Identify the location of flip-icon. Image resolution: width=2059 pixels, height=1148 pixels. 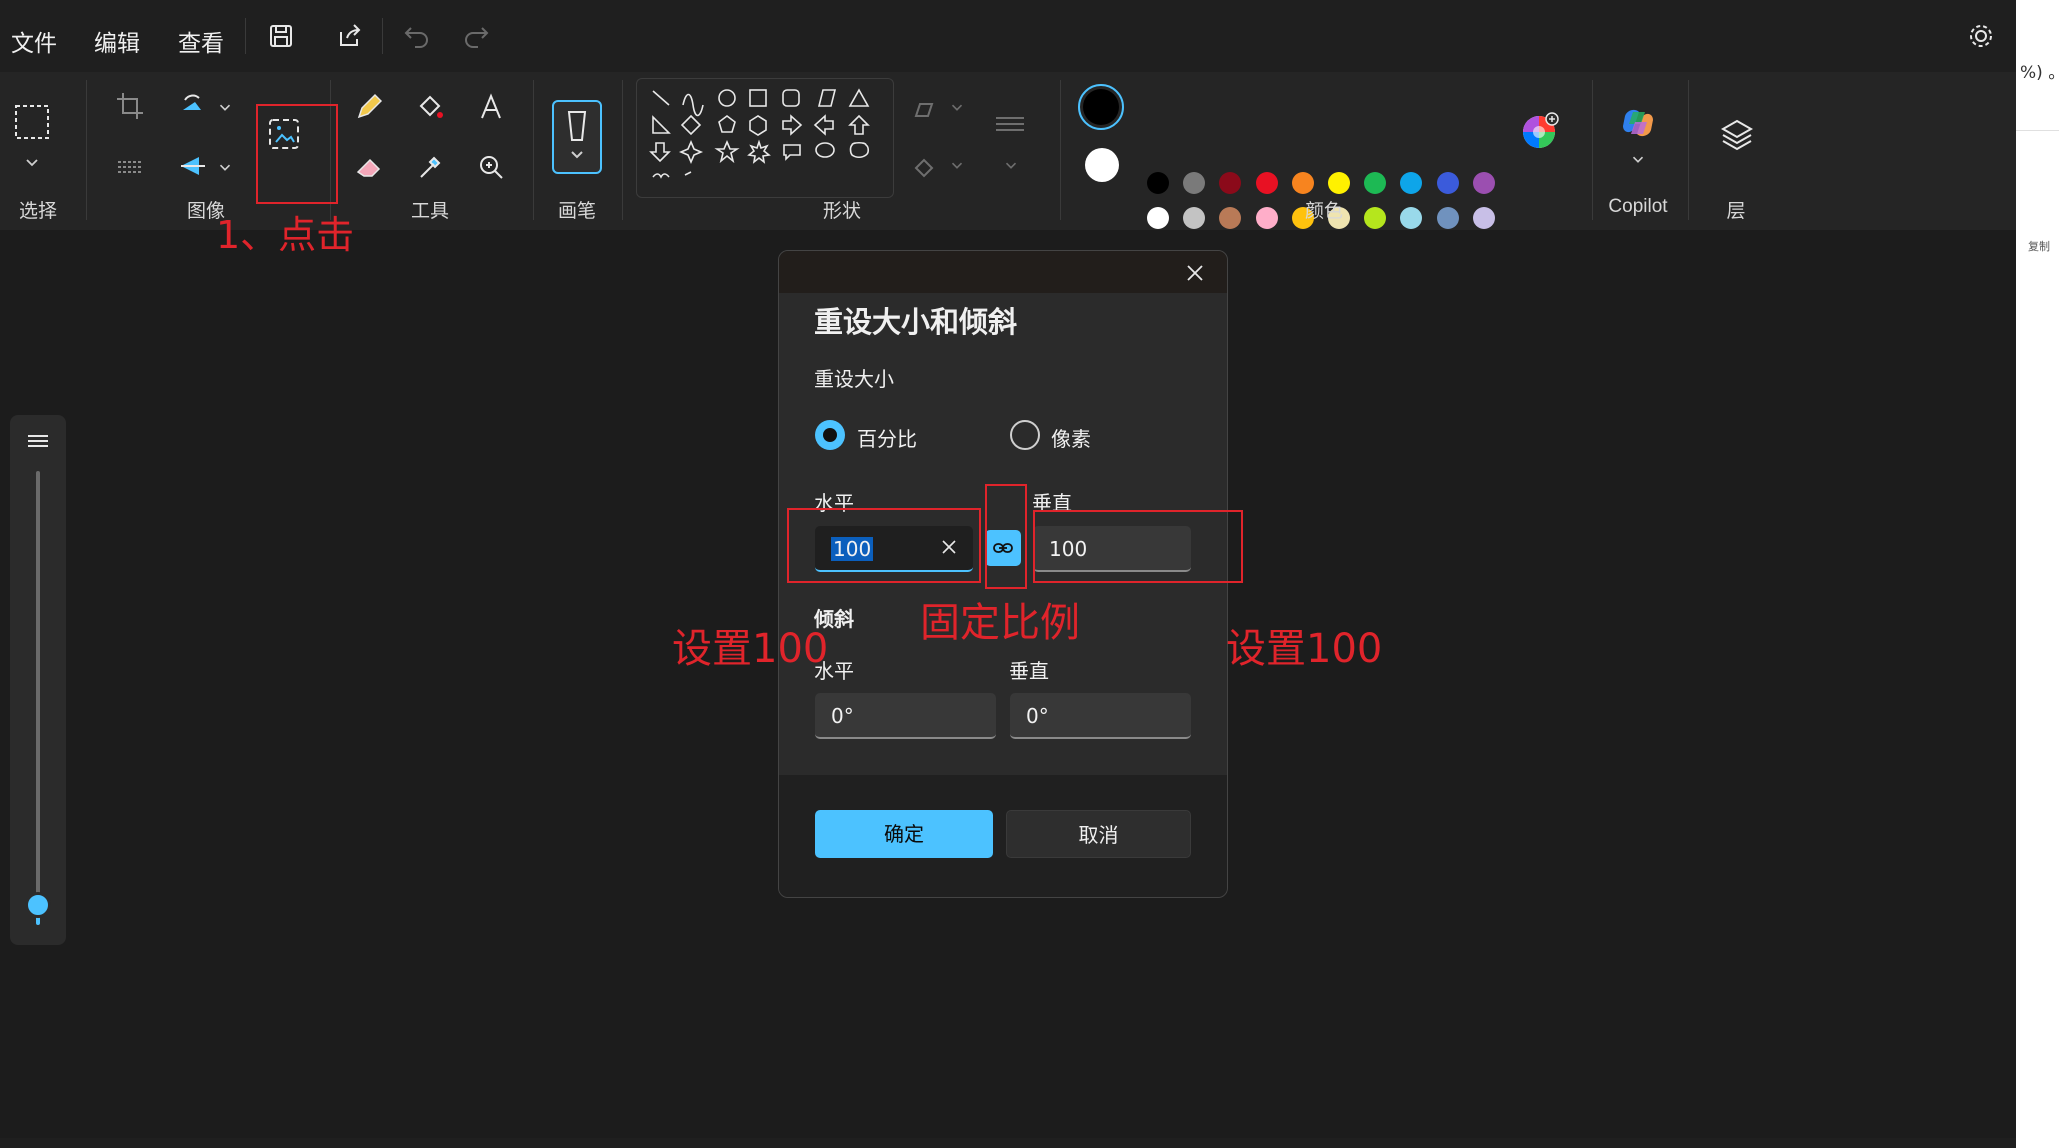
(193, 166).